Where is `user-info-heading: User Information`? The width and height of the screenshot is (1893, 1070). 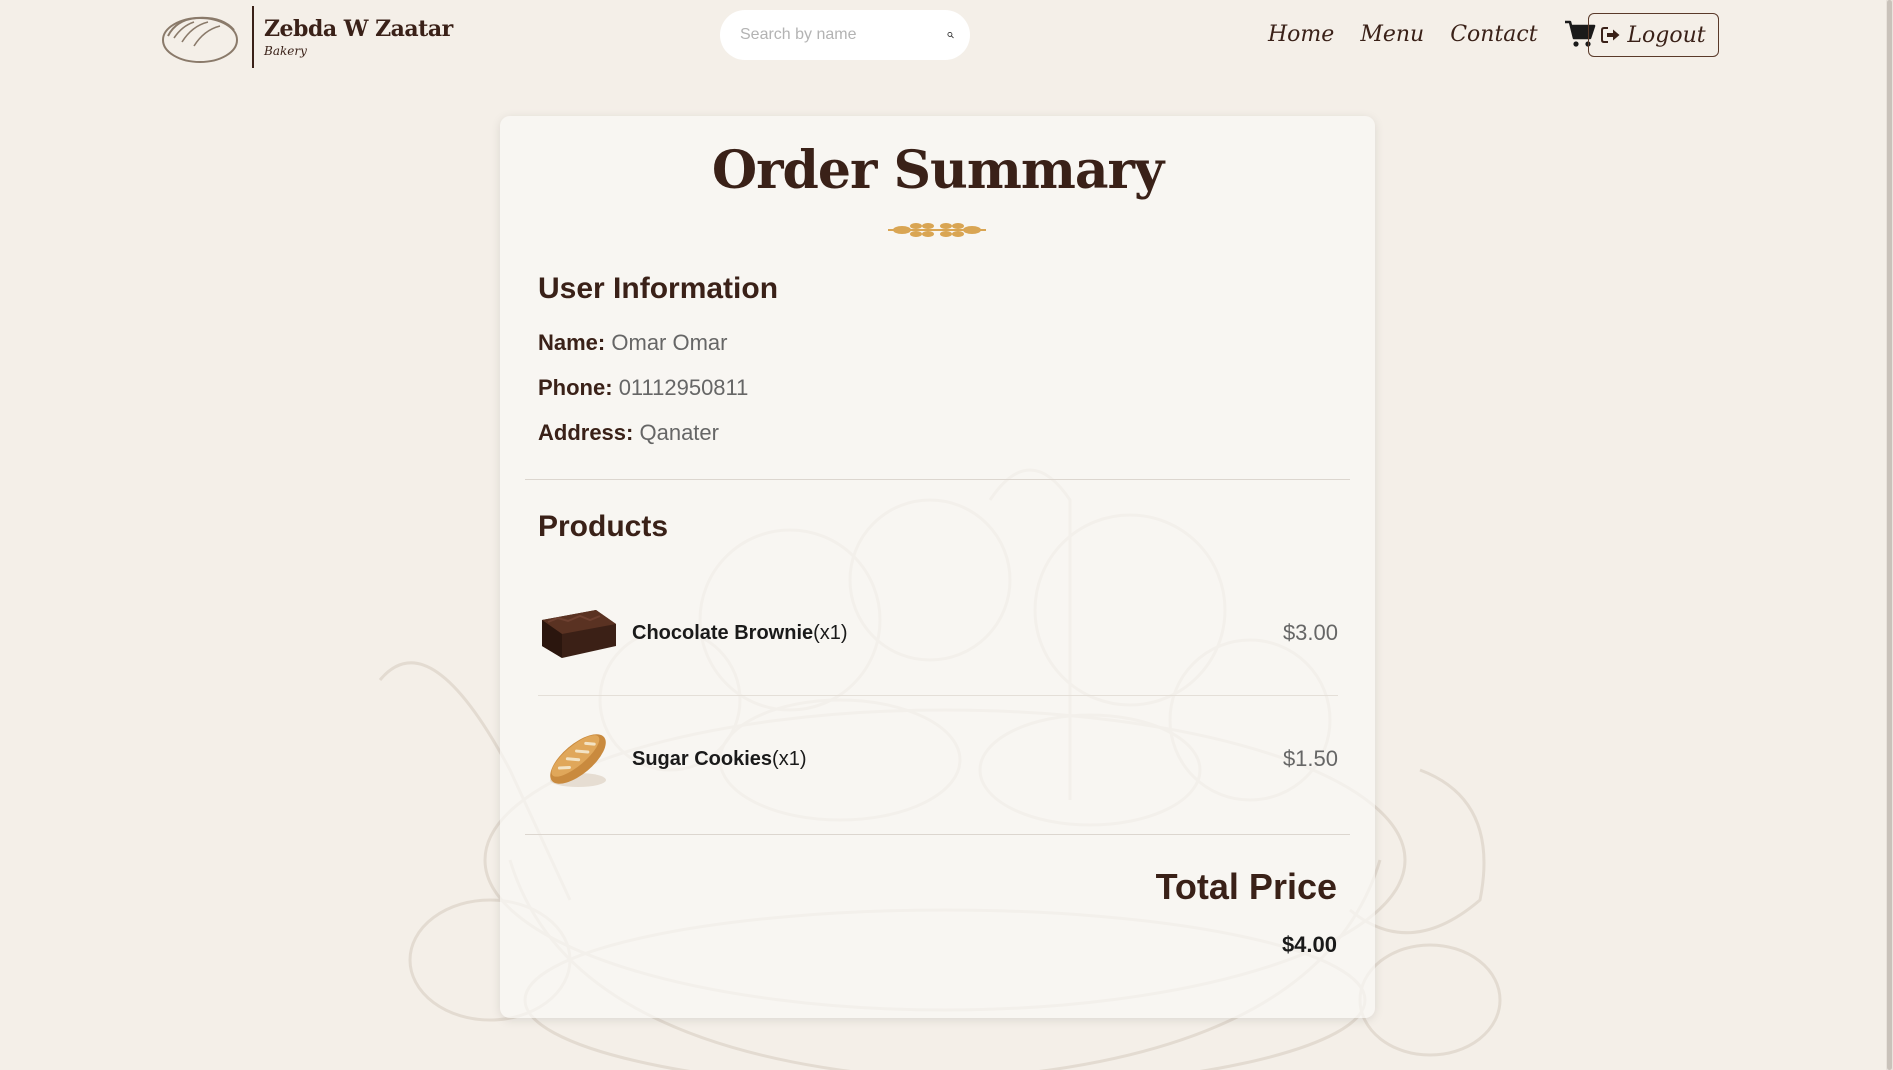 user-info-heading: User Information is located at coordinates (658, 288).